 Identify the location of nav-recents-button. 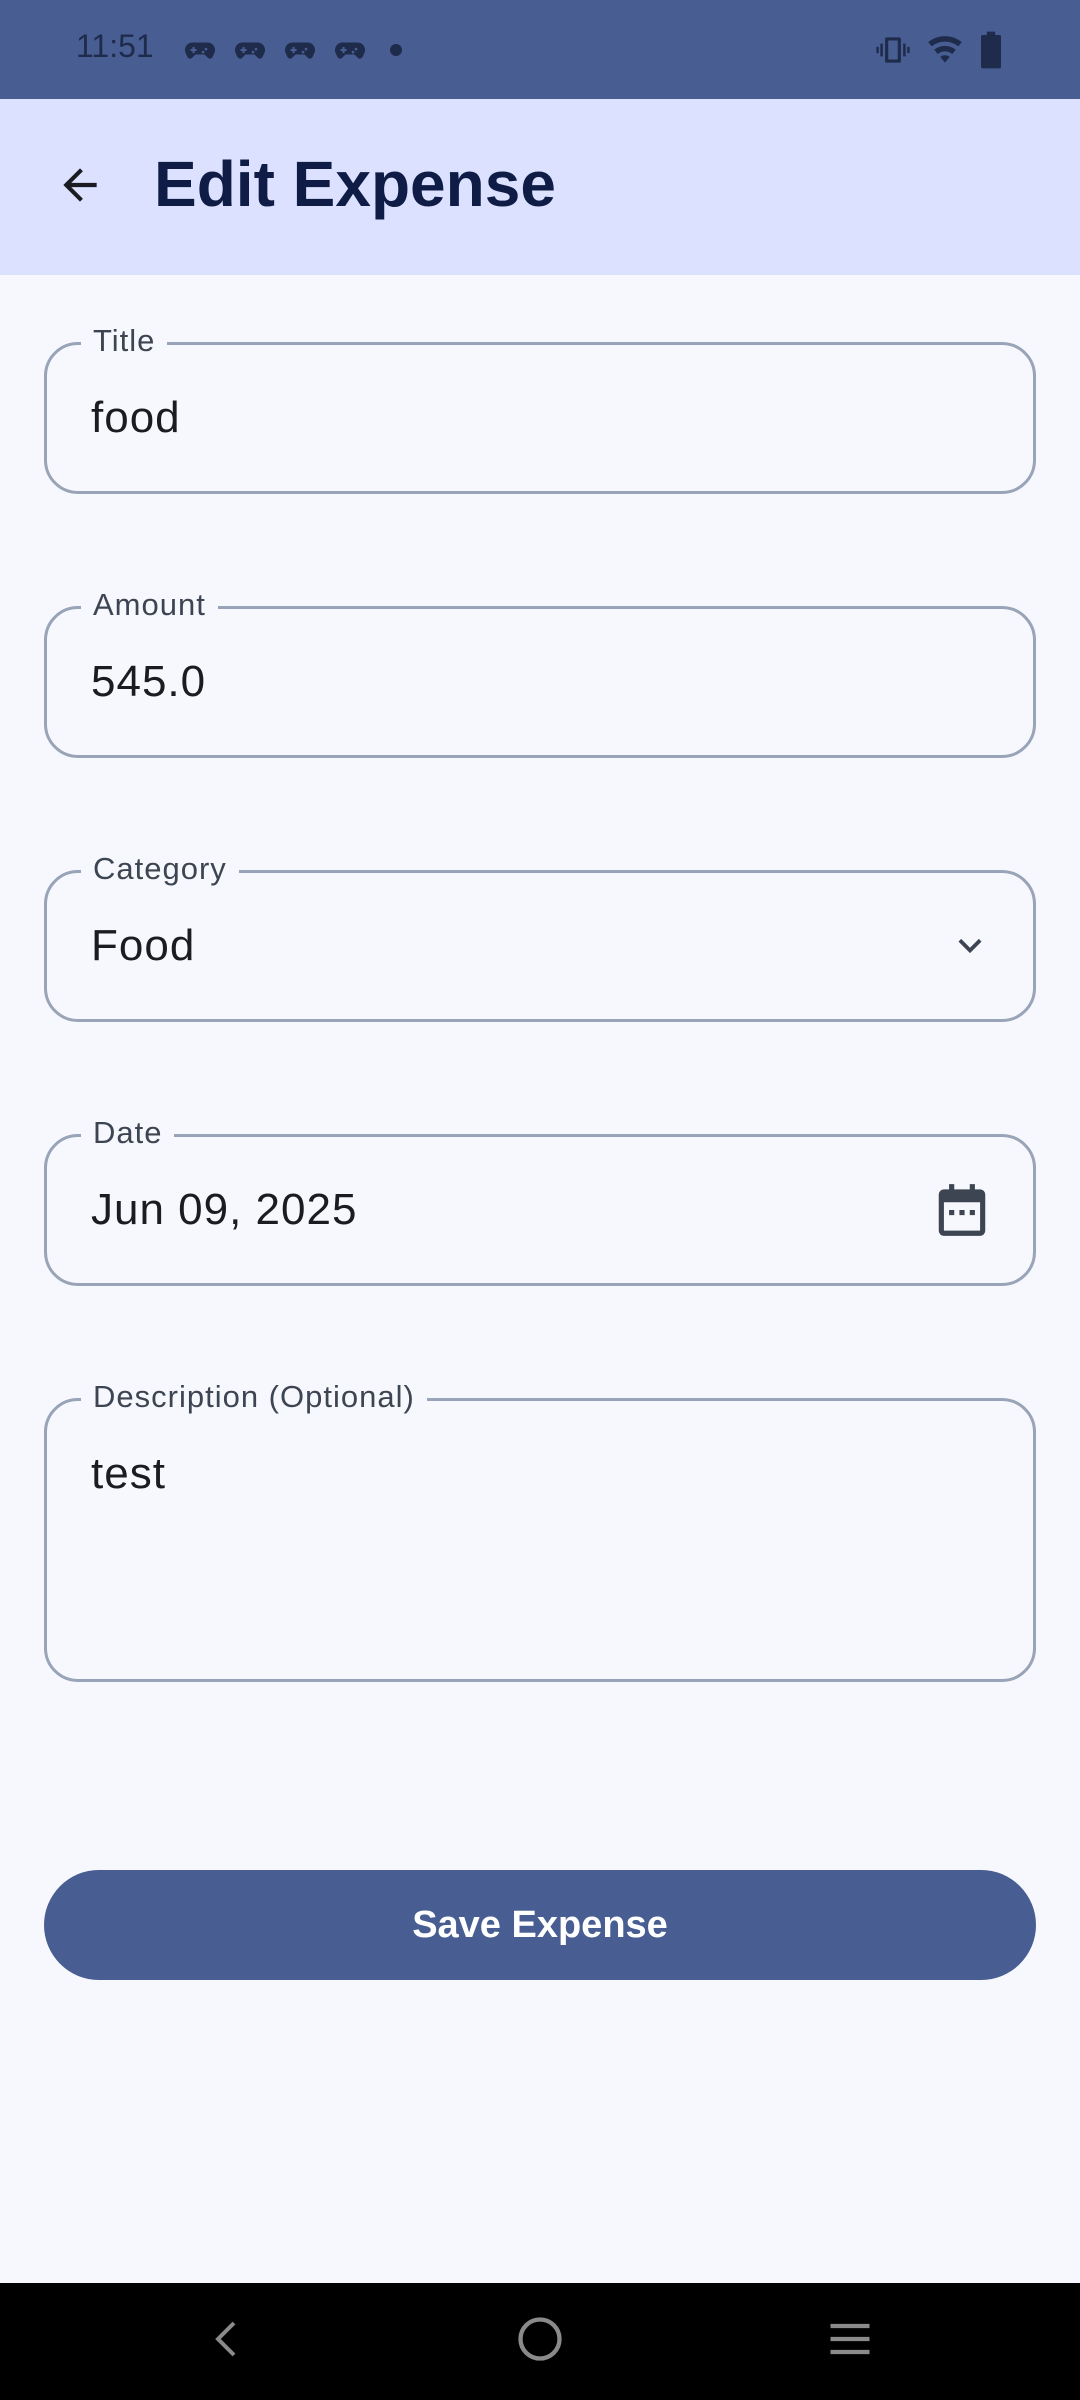
(850, 2341).